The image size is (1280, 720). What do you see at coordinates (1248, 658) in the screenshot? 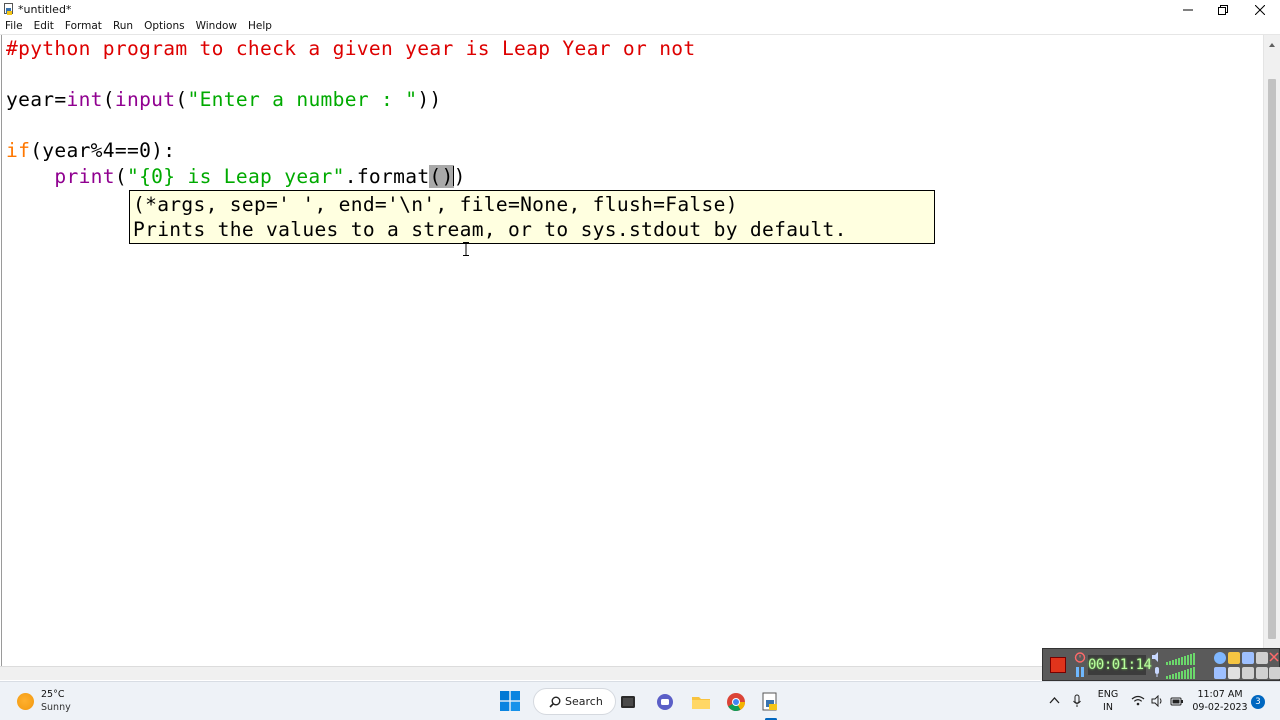
I see `settings-icon` at bounding box center [1248, 658].